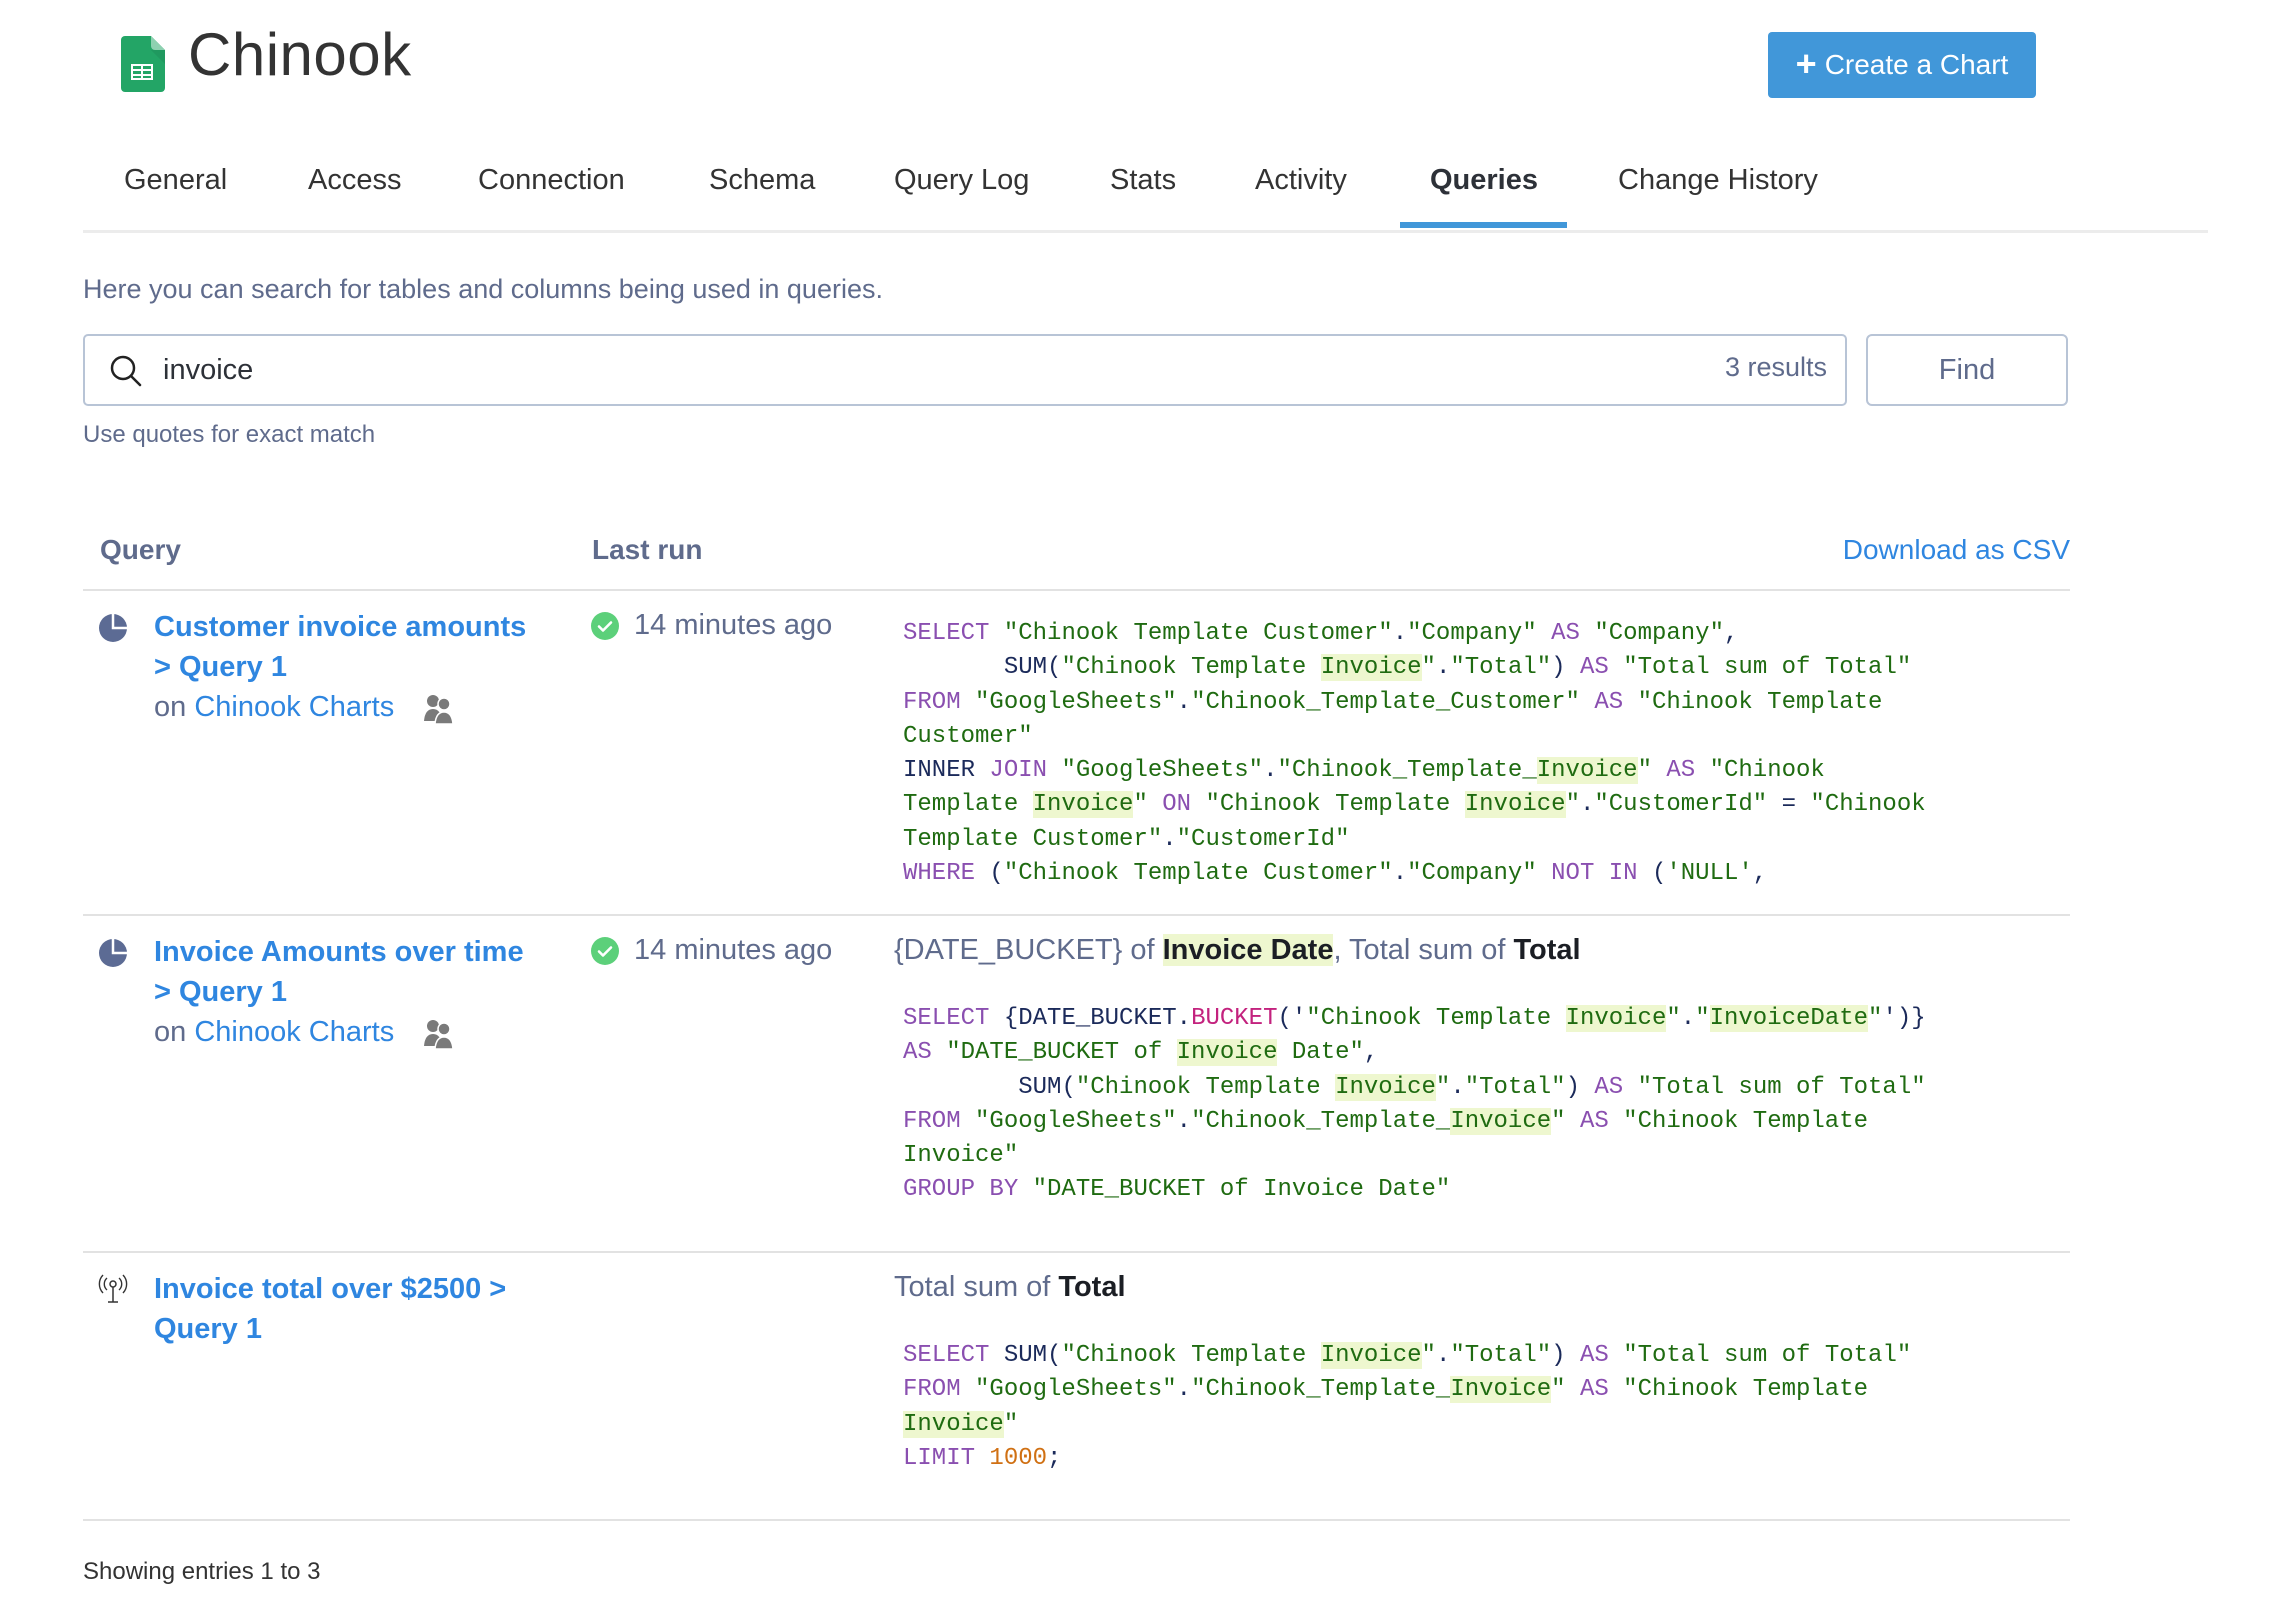 The image size is (2274, 1600). What do you see at coordinates (1054, 1458) in the screenshot?
I see `sql-token: ;` at bounding box center [1054, 1458].